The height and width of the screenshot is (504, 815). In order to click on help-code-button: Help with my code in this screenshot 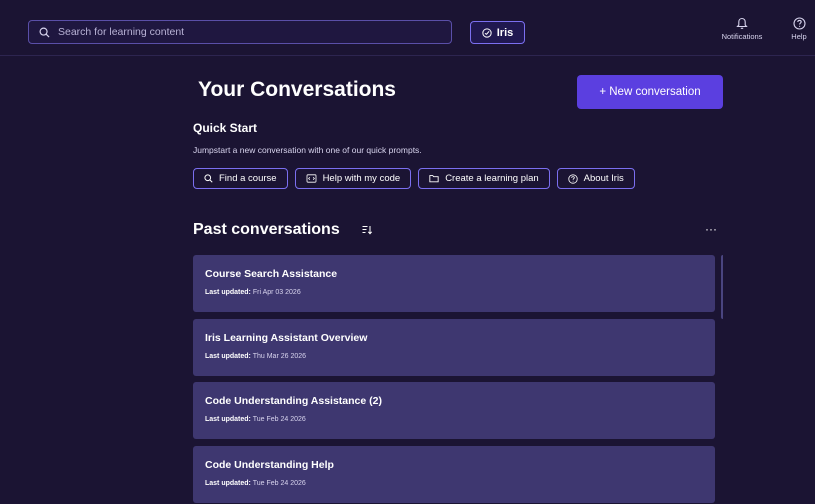, I will do `click(353, 178)`.